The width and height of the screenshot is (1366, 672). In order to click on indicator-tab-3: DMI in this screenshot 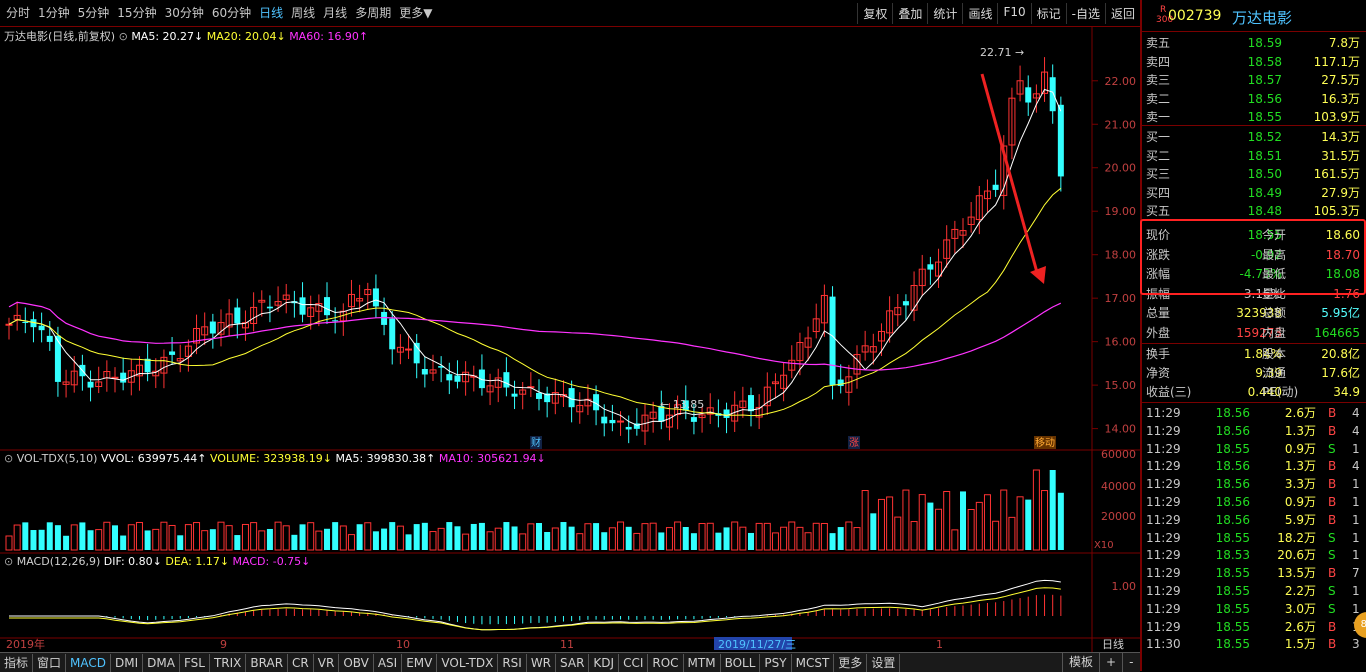, I will do `click(127, 662)`.